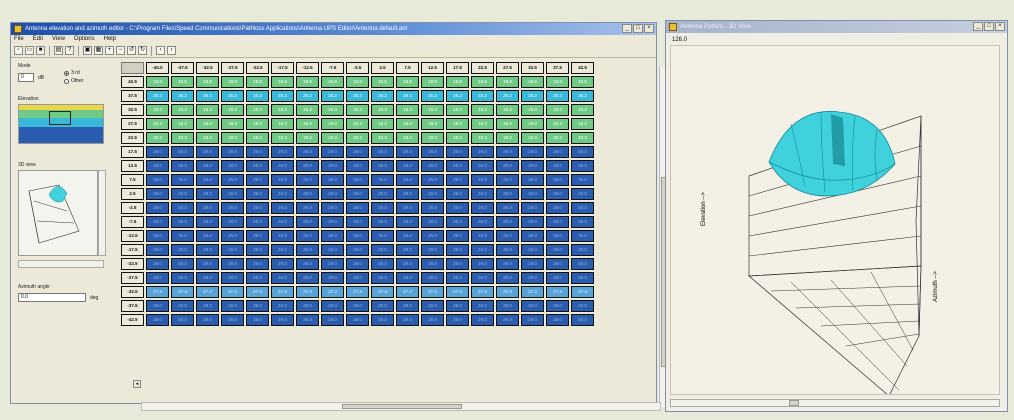 The image size is (1014, 420). I want to click on open-icon: ▭, so click(29, 50).